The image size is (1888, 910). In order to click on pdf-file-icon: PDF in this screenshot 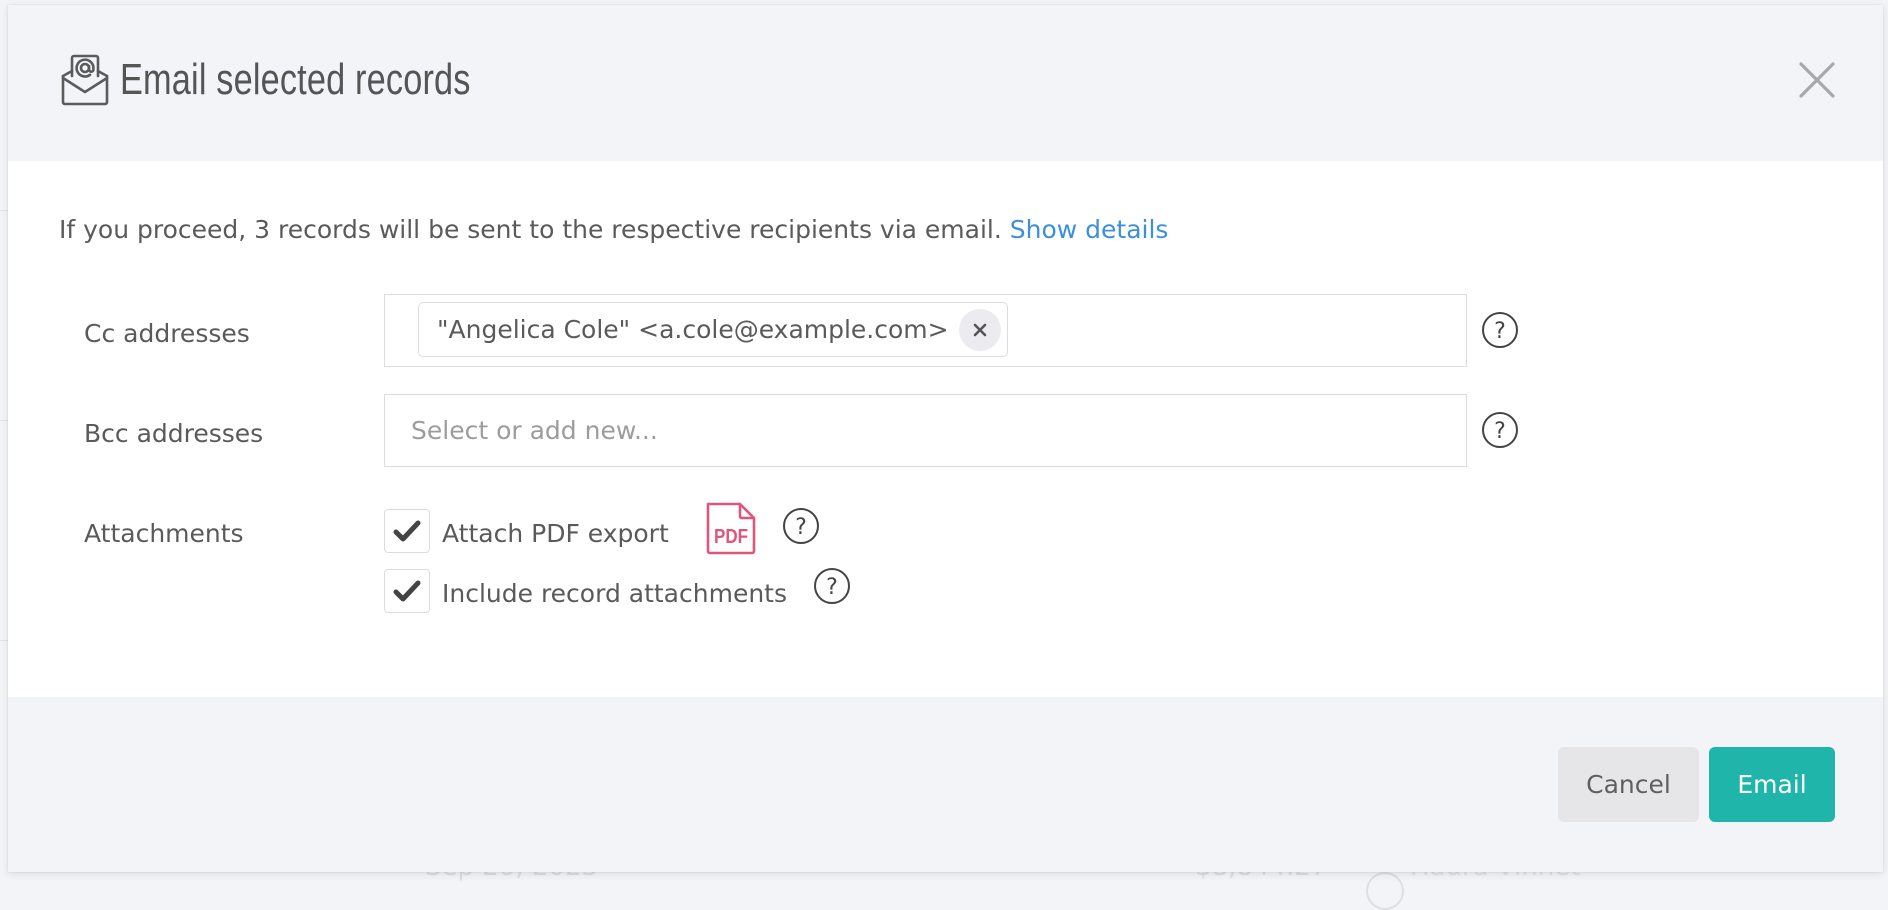, I will do `click(731, 528)`.